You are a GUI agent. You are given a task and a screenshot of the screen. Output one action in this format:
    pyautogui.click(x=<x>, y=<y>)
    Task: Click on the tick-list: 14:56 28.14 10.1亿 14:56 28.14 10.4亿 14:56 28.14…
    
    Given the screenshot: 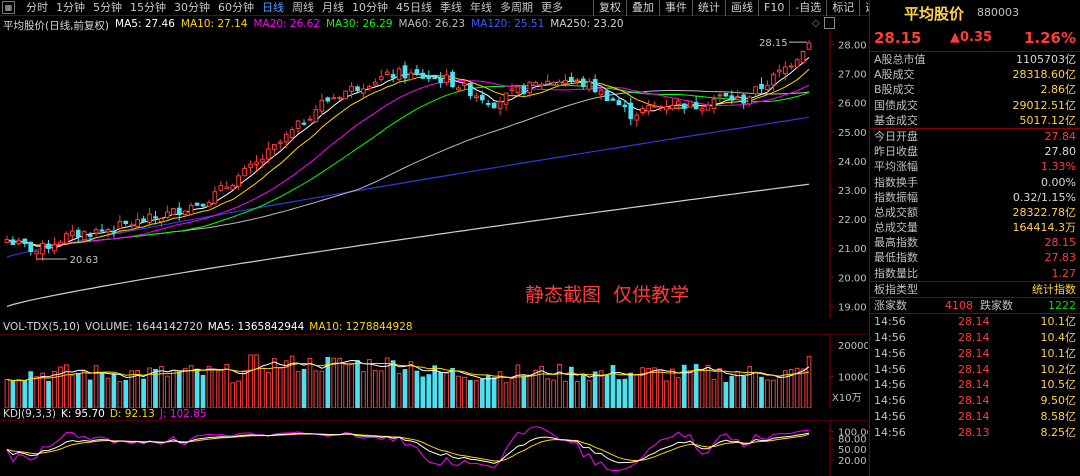 What is the action you would take?
    pyautogui.click(x=975, y=377)
    